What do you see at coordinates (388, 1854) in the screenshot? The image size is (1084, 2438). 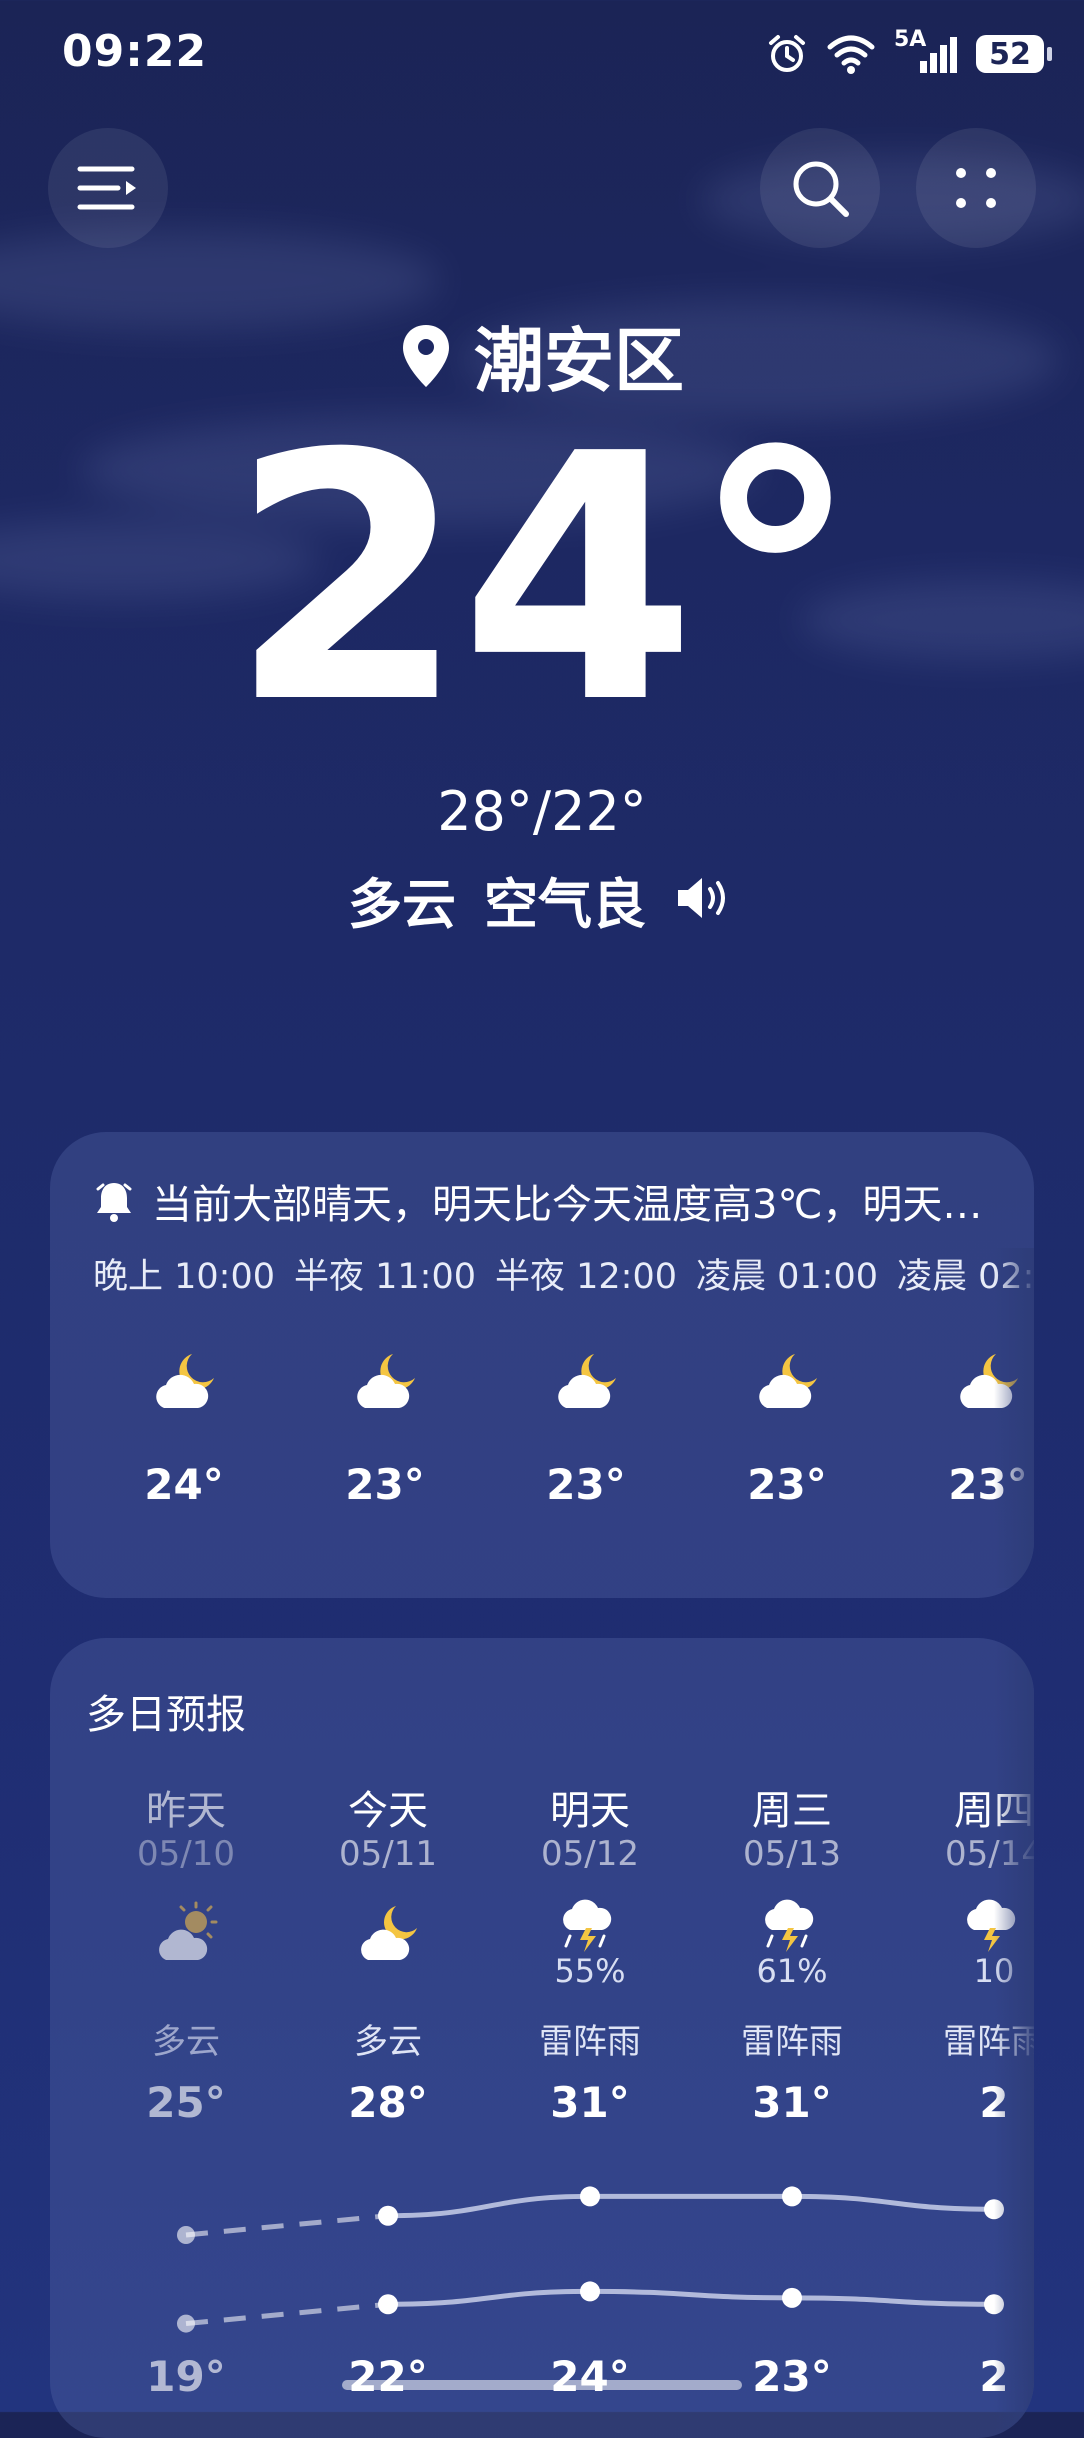 I see `day-date: 05/11` at bounding box center [388, 1854].